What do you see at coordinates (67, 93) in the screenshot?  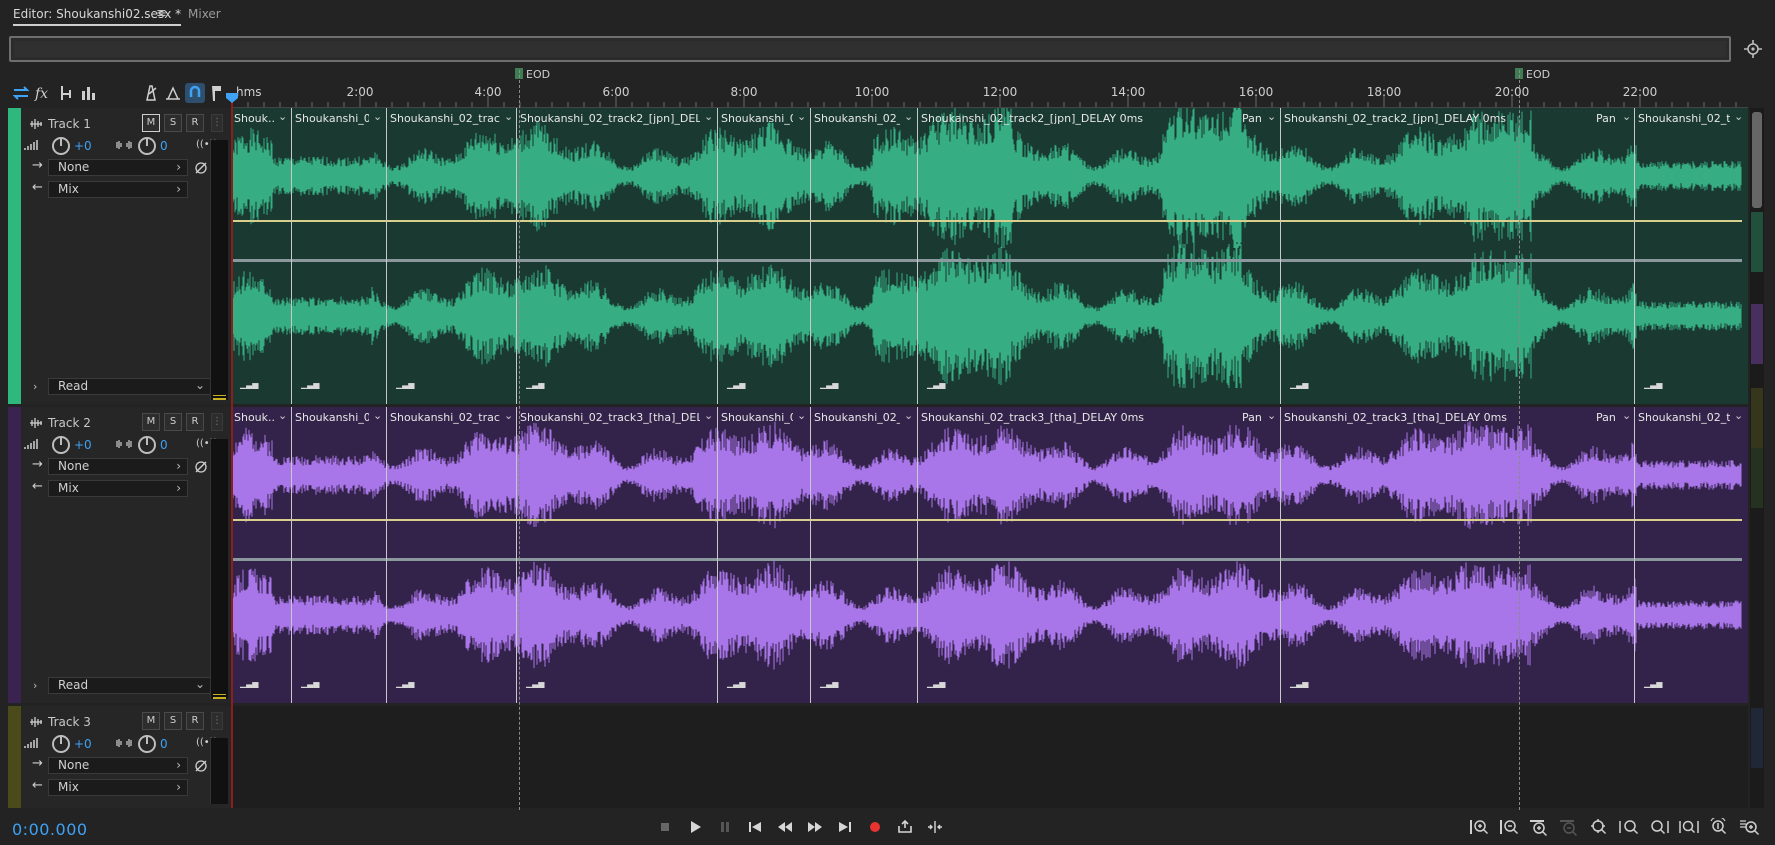 I see `sends-icon` at bounding box center [67, 93].